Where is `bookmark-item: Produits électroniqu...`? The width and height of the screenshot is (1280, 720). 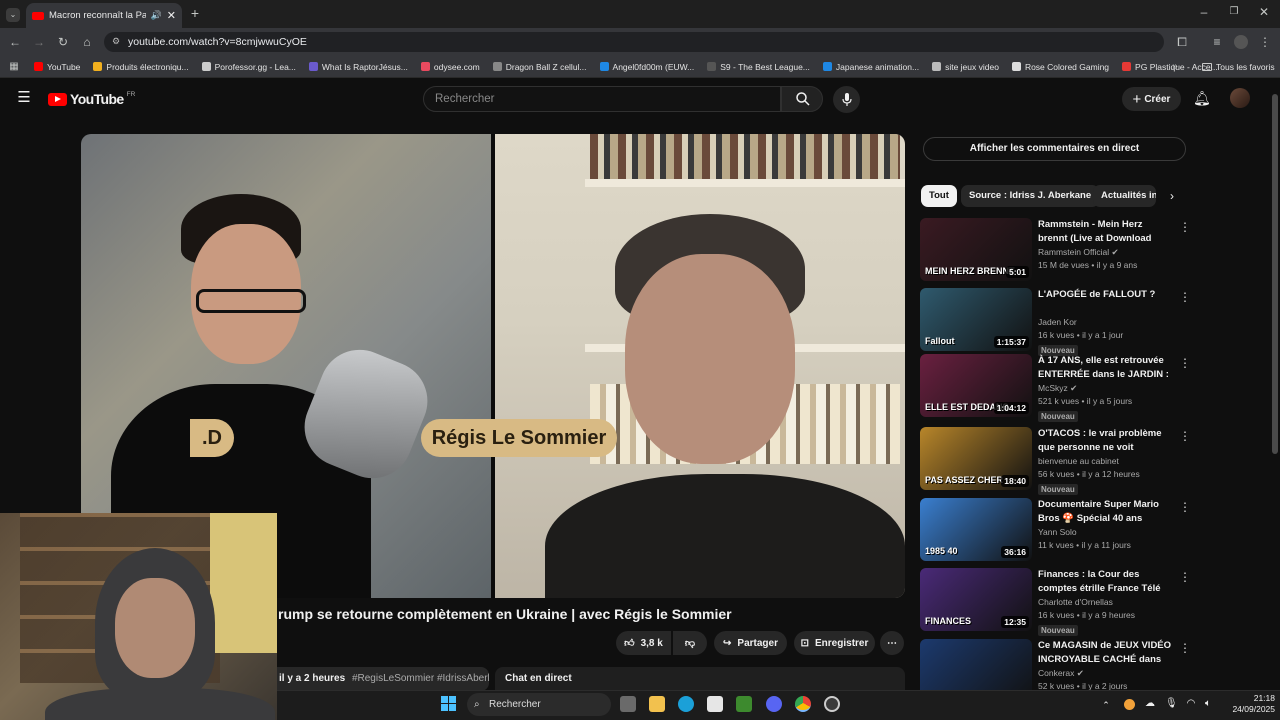
bookmark-item: Produits électroniqu... is located at coordinates (141, 67).